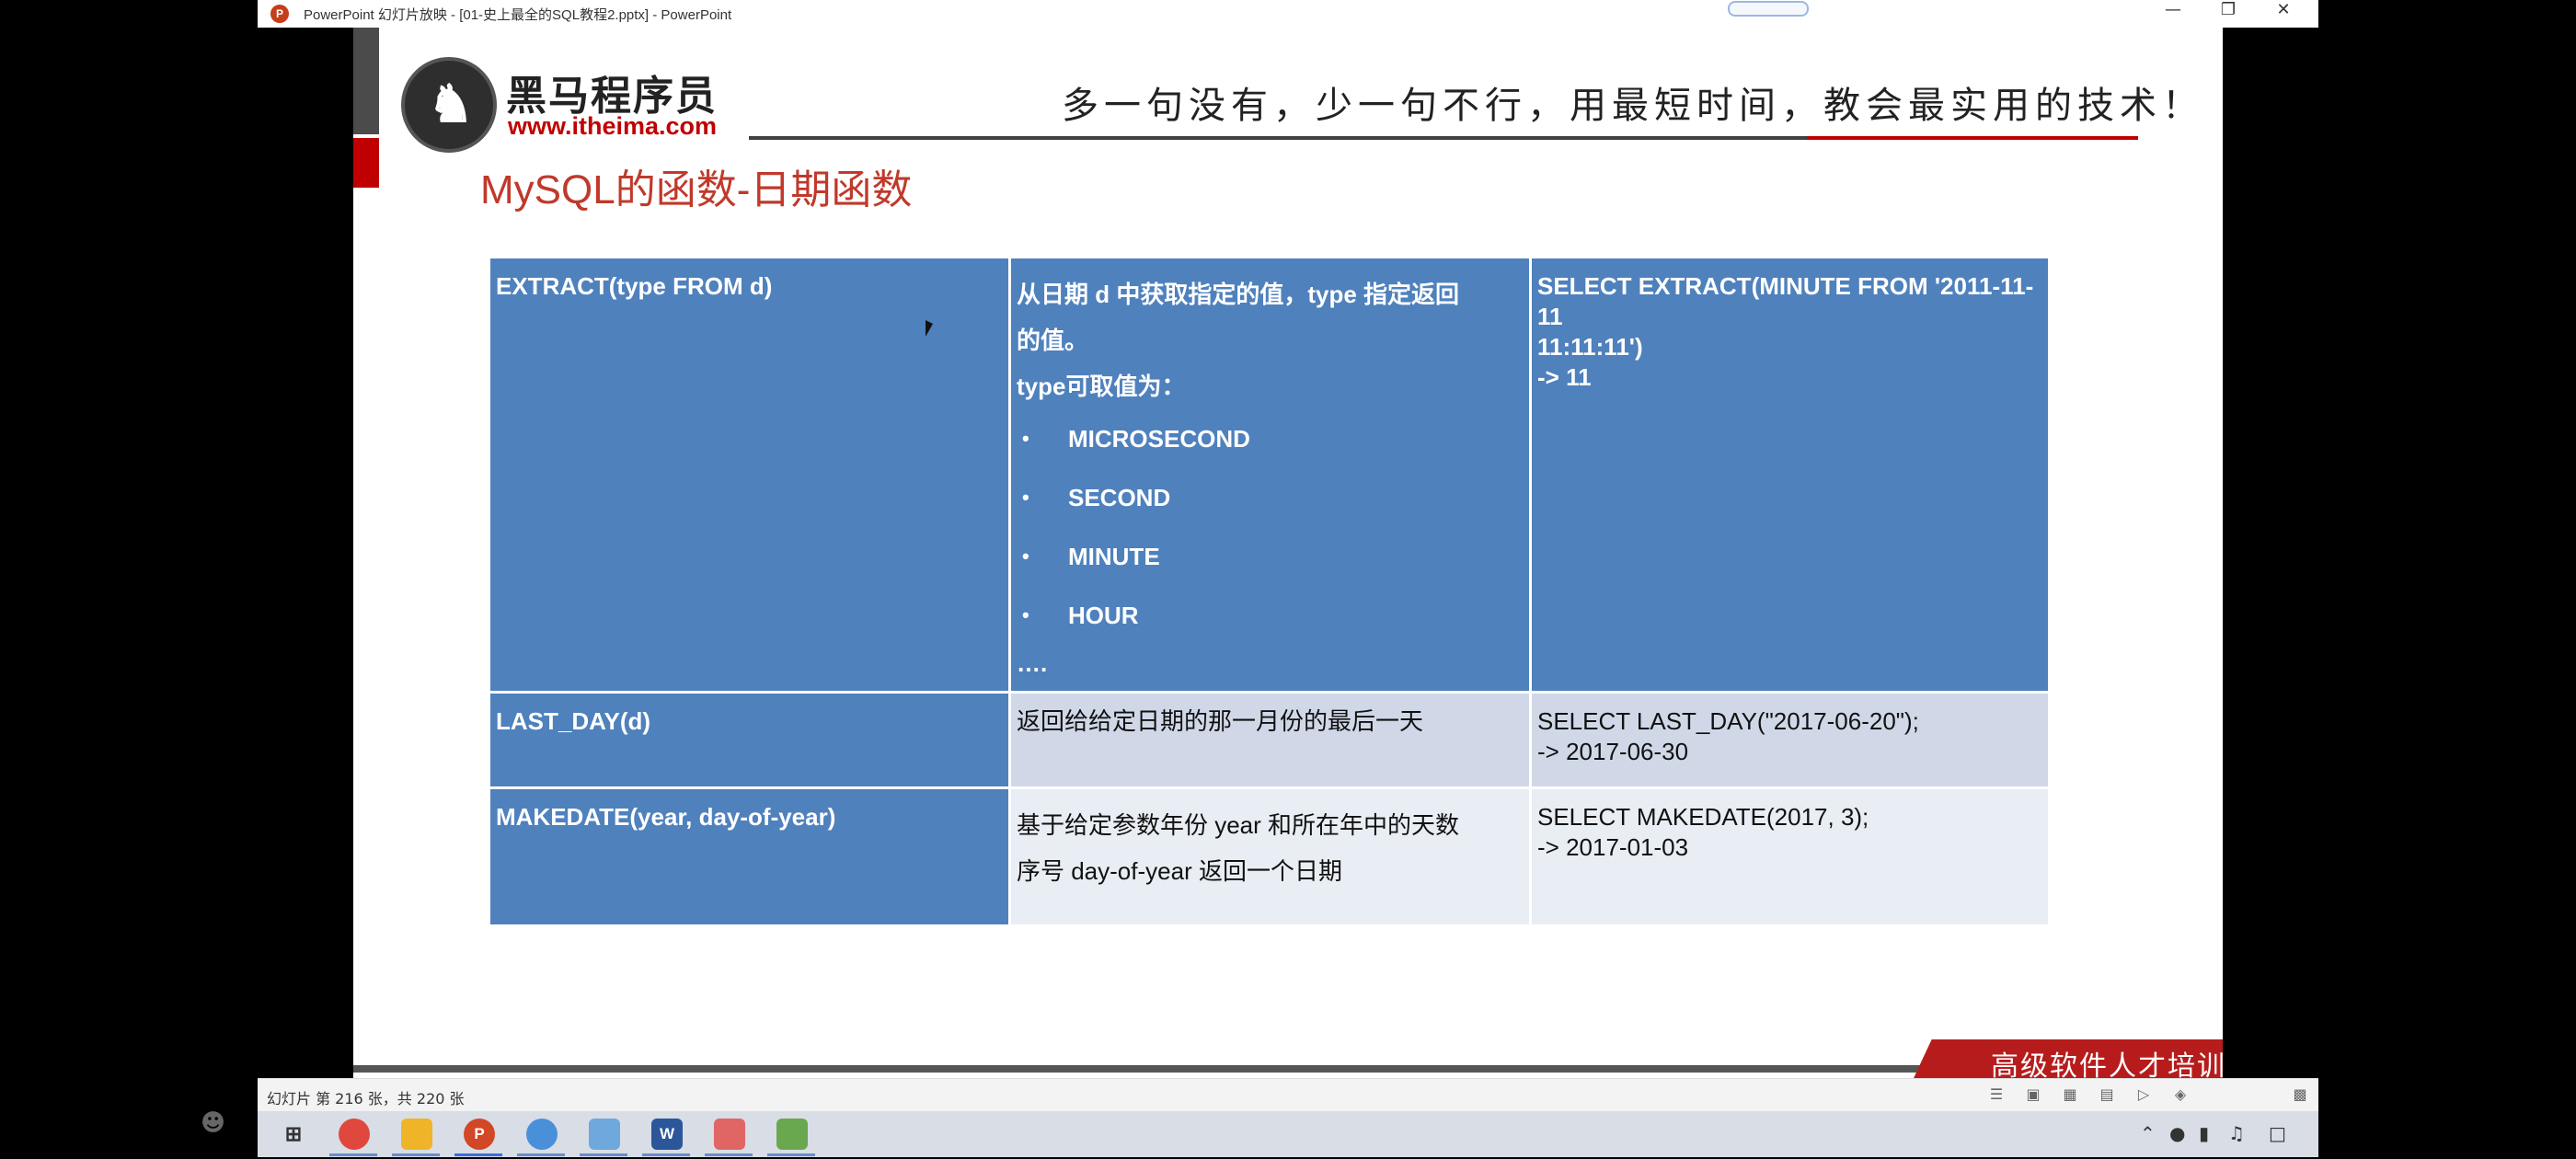 The height and width of the screenshot is (1159, 2576). I want to click on function-name: LAST_DAY(d), so click(573, 721).